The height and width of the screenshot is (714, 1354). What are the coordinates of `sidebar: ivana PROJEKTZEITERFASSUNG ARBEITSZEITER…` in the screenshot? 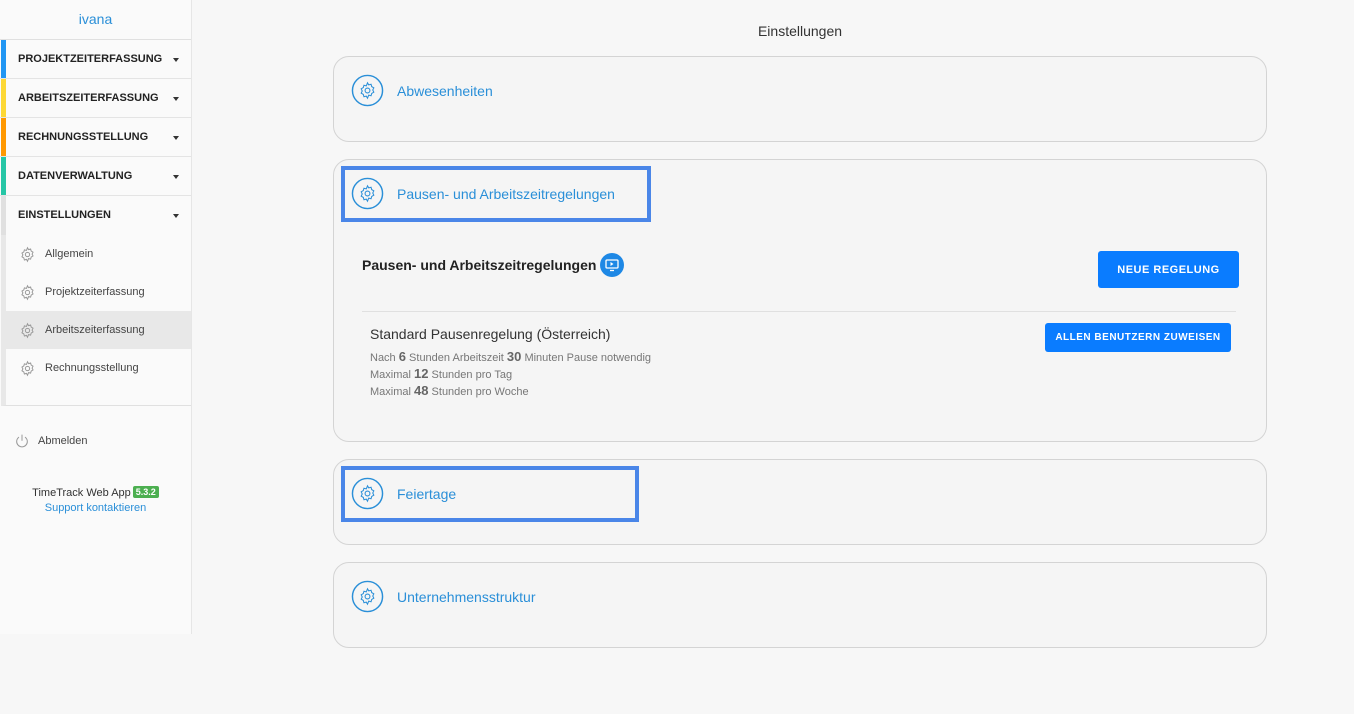 It's located at (96, 317).